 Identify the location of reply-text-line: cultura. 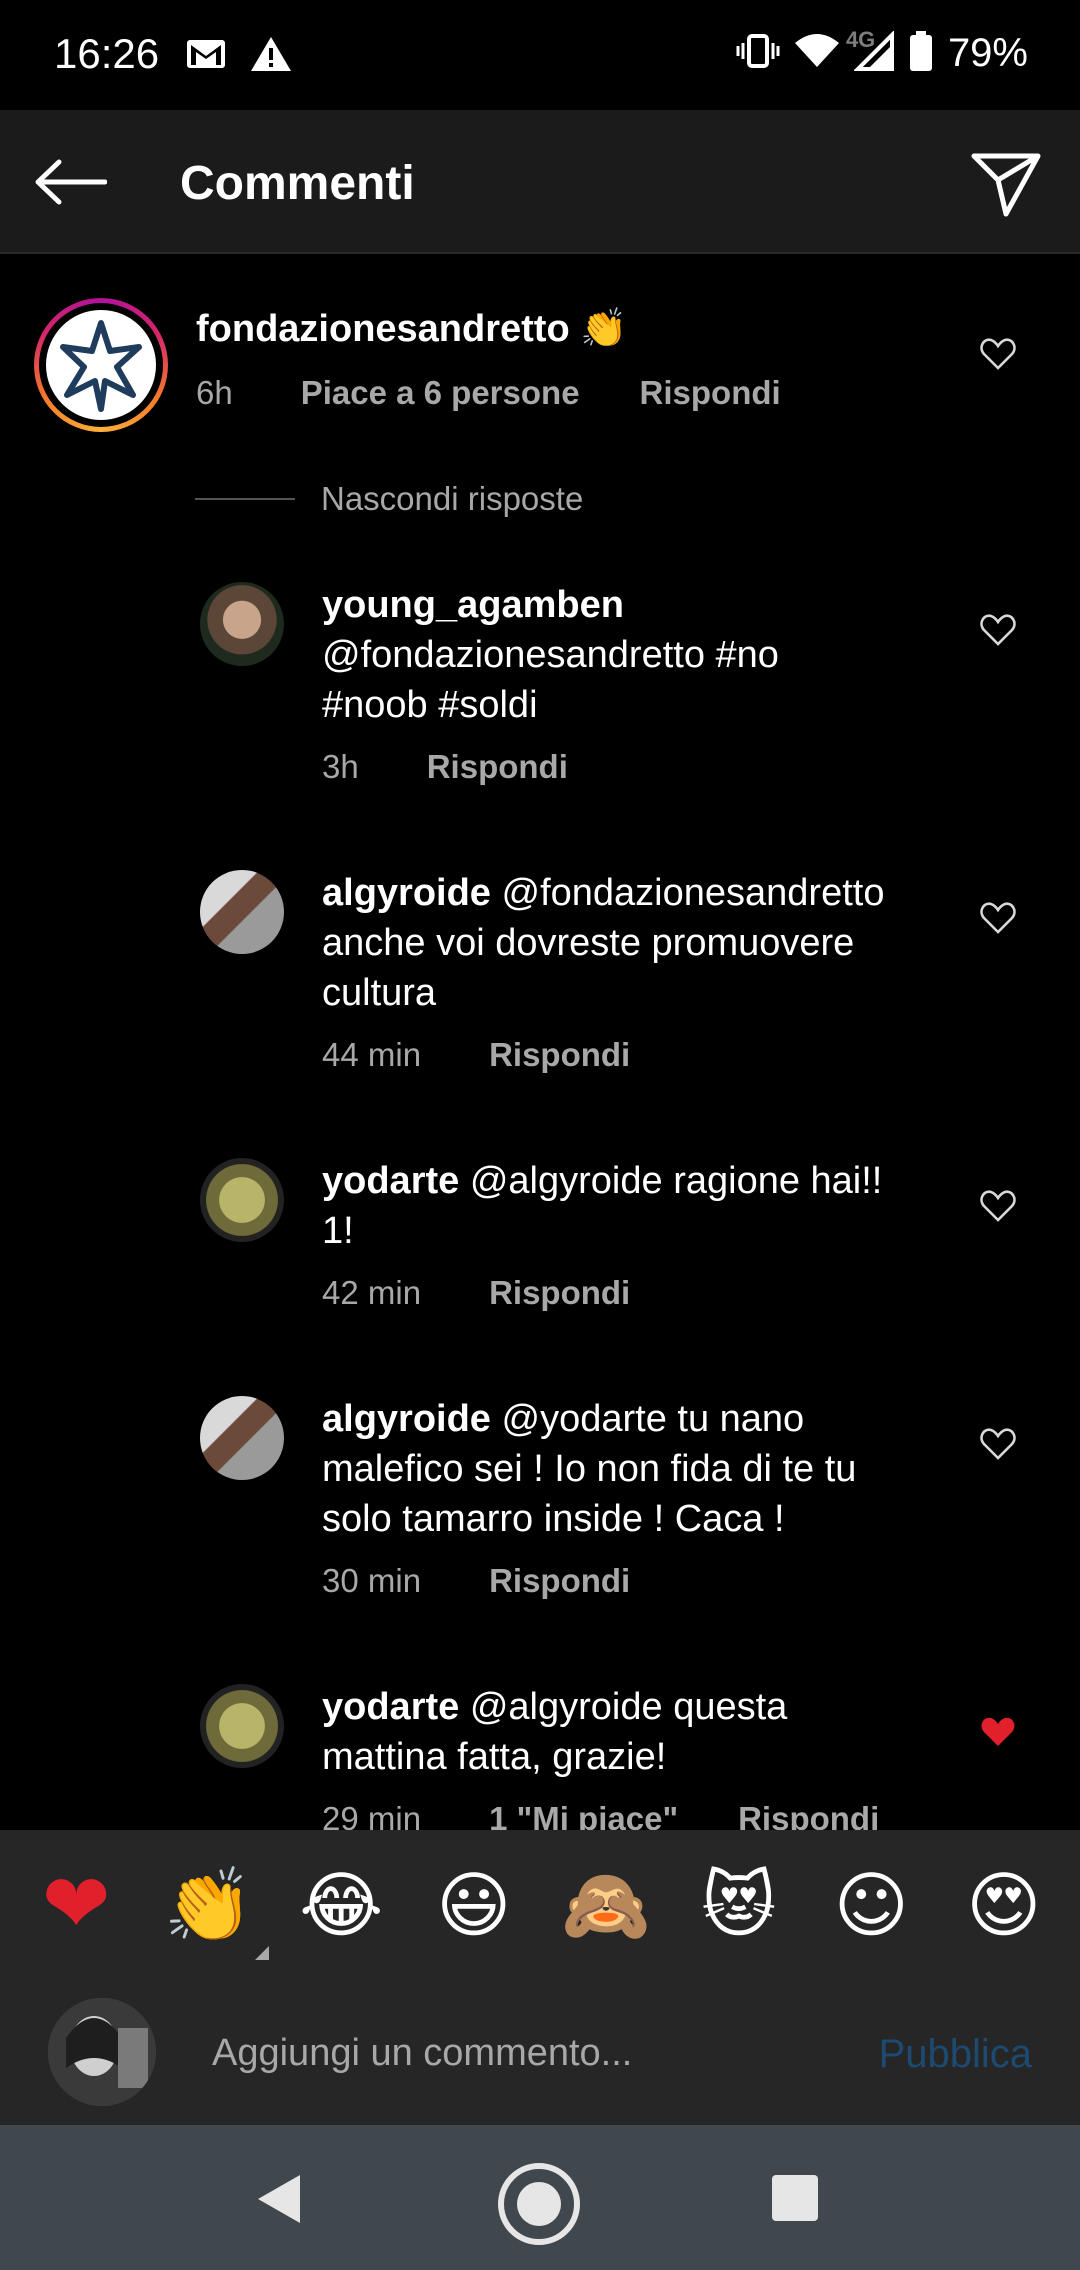
(379, 993).